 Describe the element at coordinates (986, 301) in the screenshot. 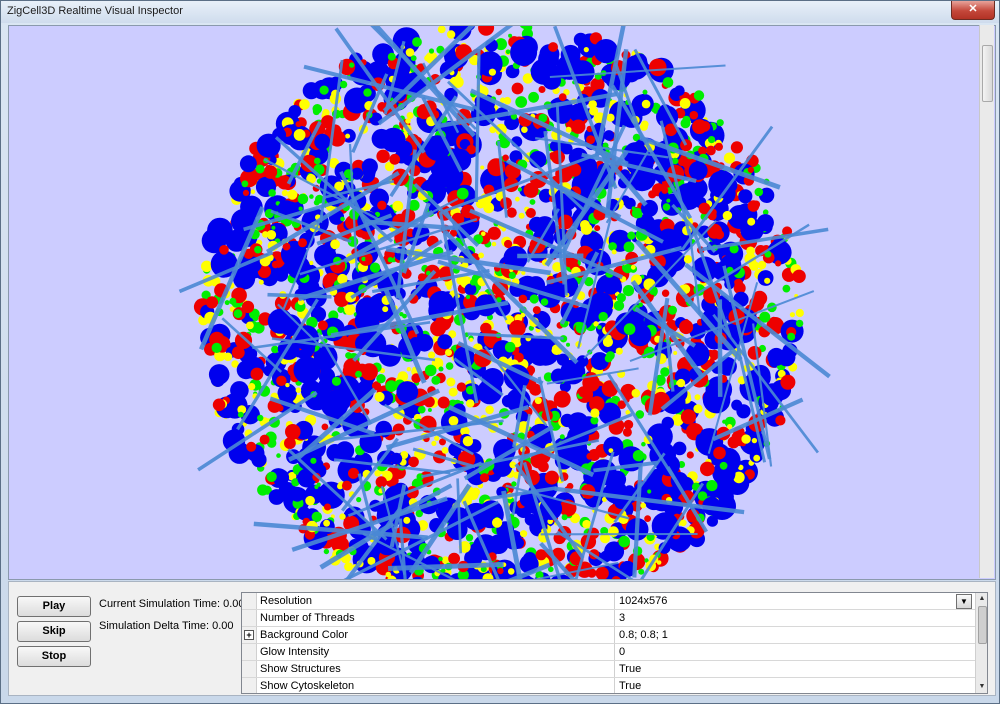

I see `viewport-scrollbar` at that location.